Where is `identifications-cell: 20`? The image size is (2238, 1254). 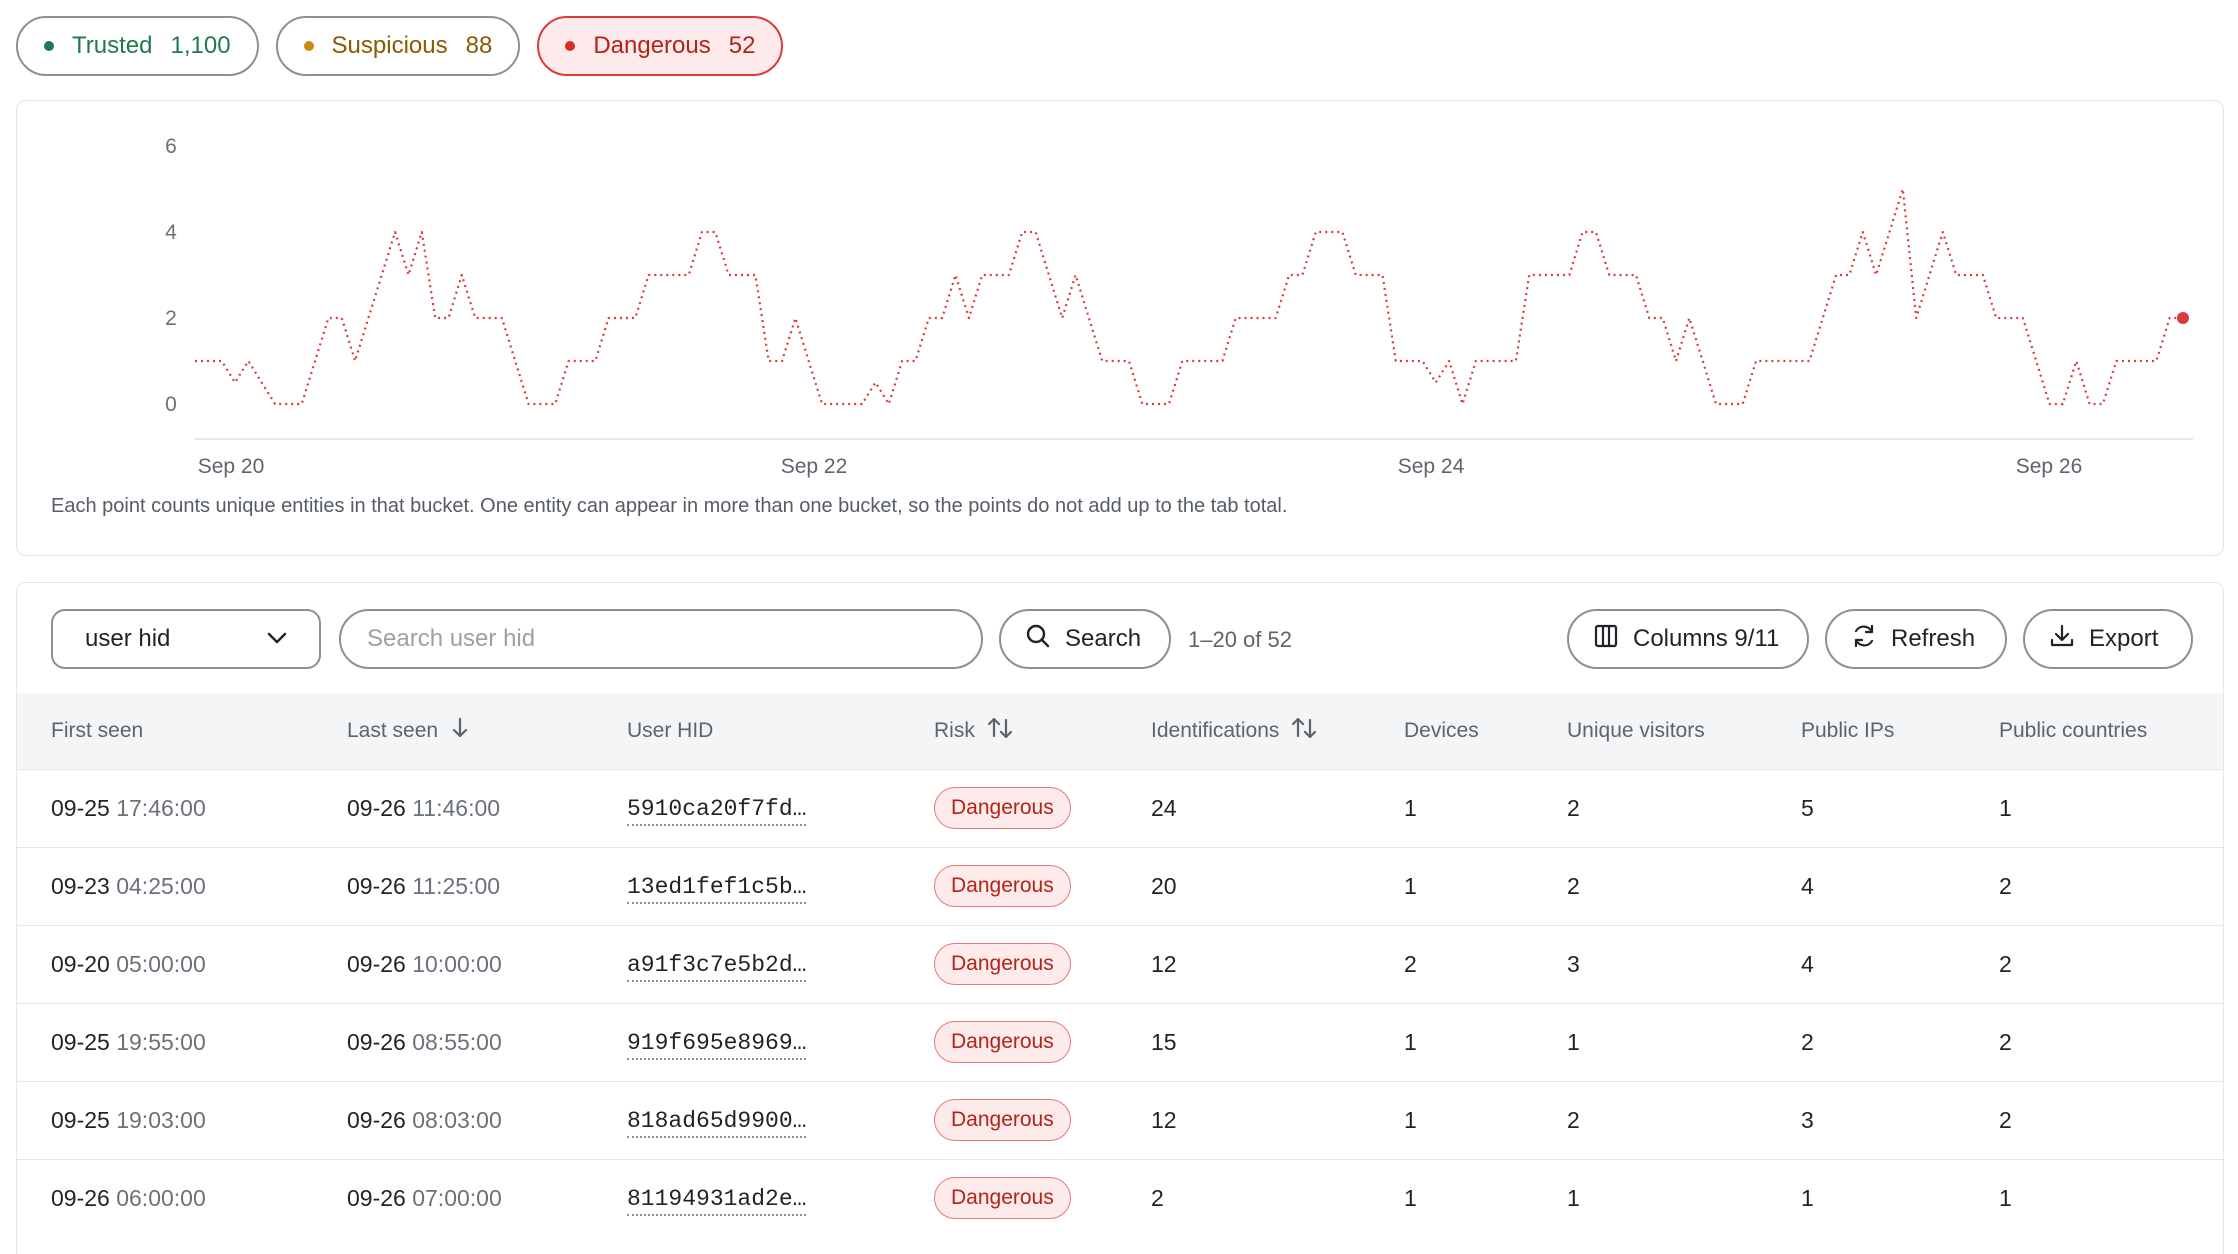 identifications-cell: 20 is located at coordinates (1164, 885).